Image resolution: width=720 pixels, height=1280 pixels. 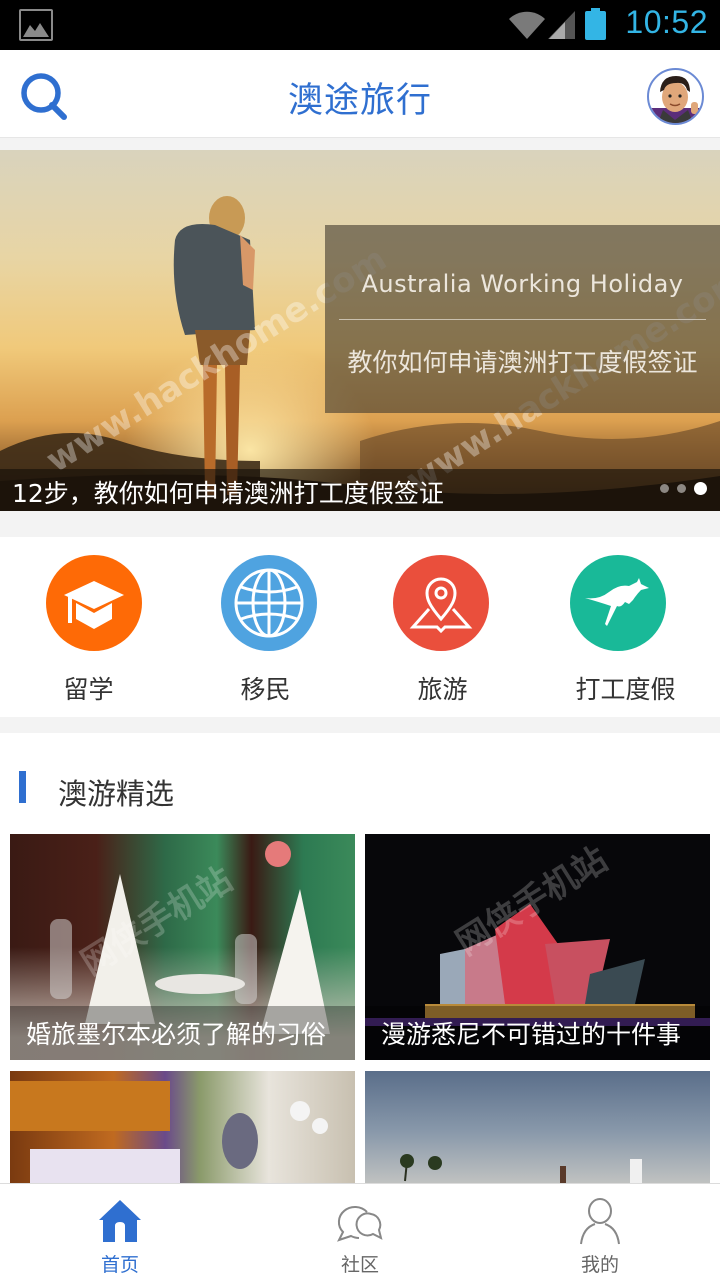 I want to click on category-label: 留学, so click(x=88, y=689).